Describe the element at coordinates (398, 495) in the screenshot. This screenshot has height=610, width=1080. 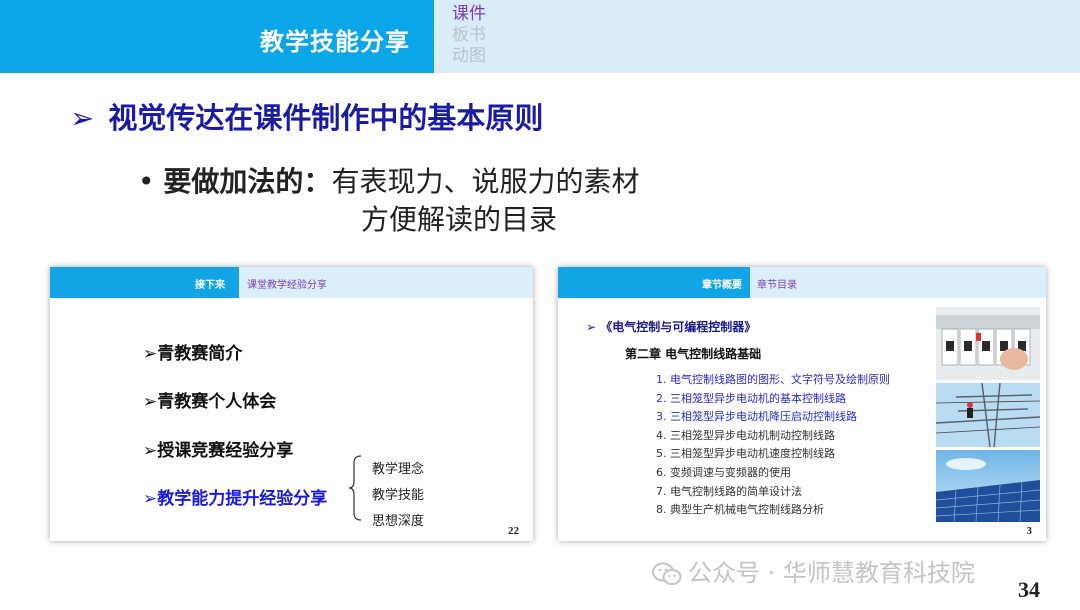
I see `thumb1-sub-item-2: 教学技能` at that location.